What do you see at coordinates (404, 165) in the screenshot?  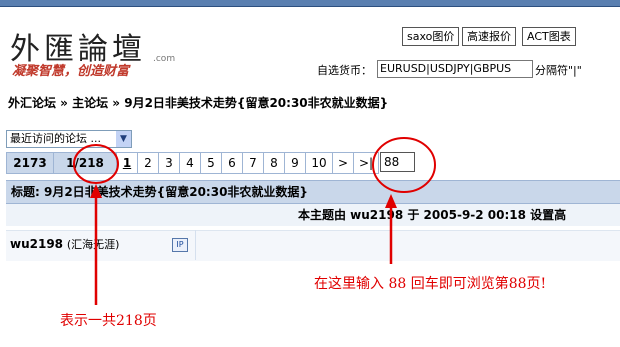 I see `input-circle` at bounding box center [404, 165].